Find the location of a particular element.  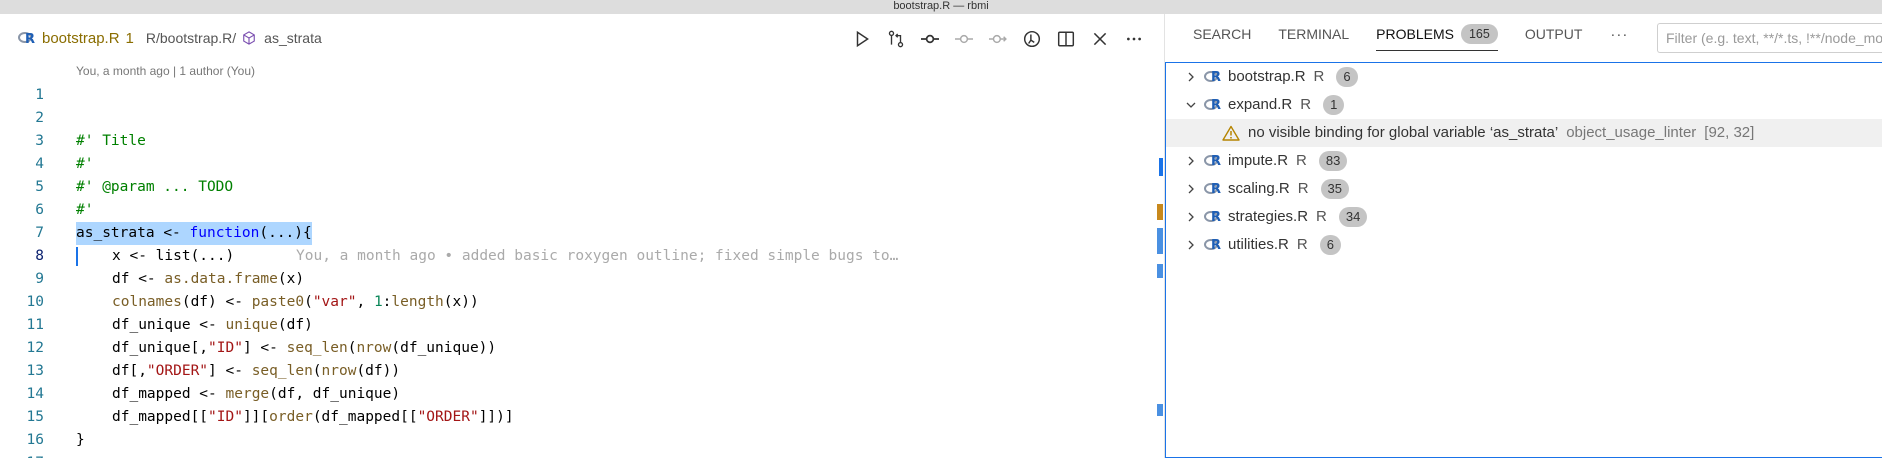

previous-change-icon is located at coordinates (964, 39).